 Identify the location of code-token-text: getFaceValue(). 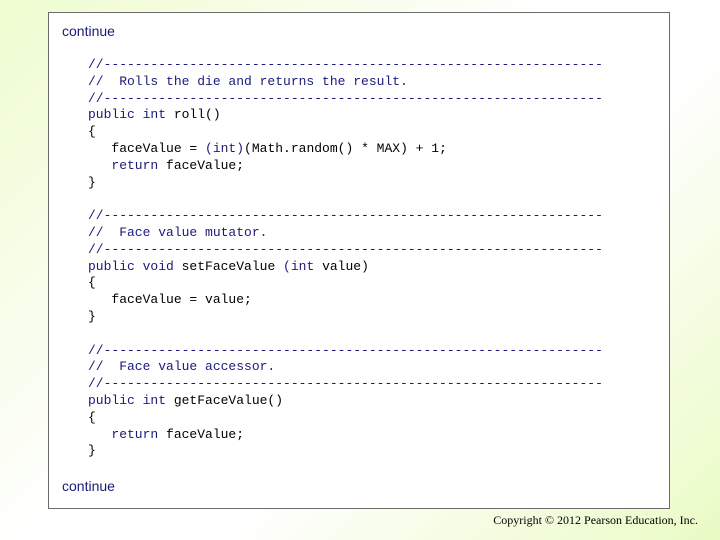
(225, 400).